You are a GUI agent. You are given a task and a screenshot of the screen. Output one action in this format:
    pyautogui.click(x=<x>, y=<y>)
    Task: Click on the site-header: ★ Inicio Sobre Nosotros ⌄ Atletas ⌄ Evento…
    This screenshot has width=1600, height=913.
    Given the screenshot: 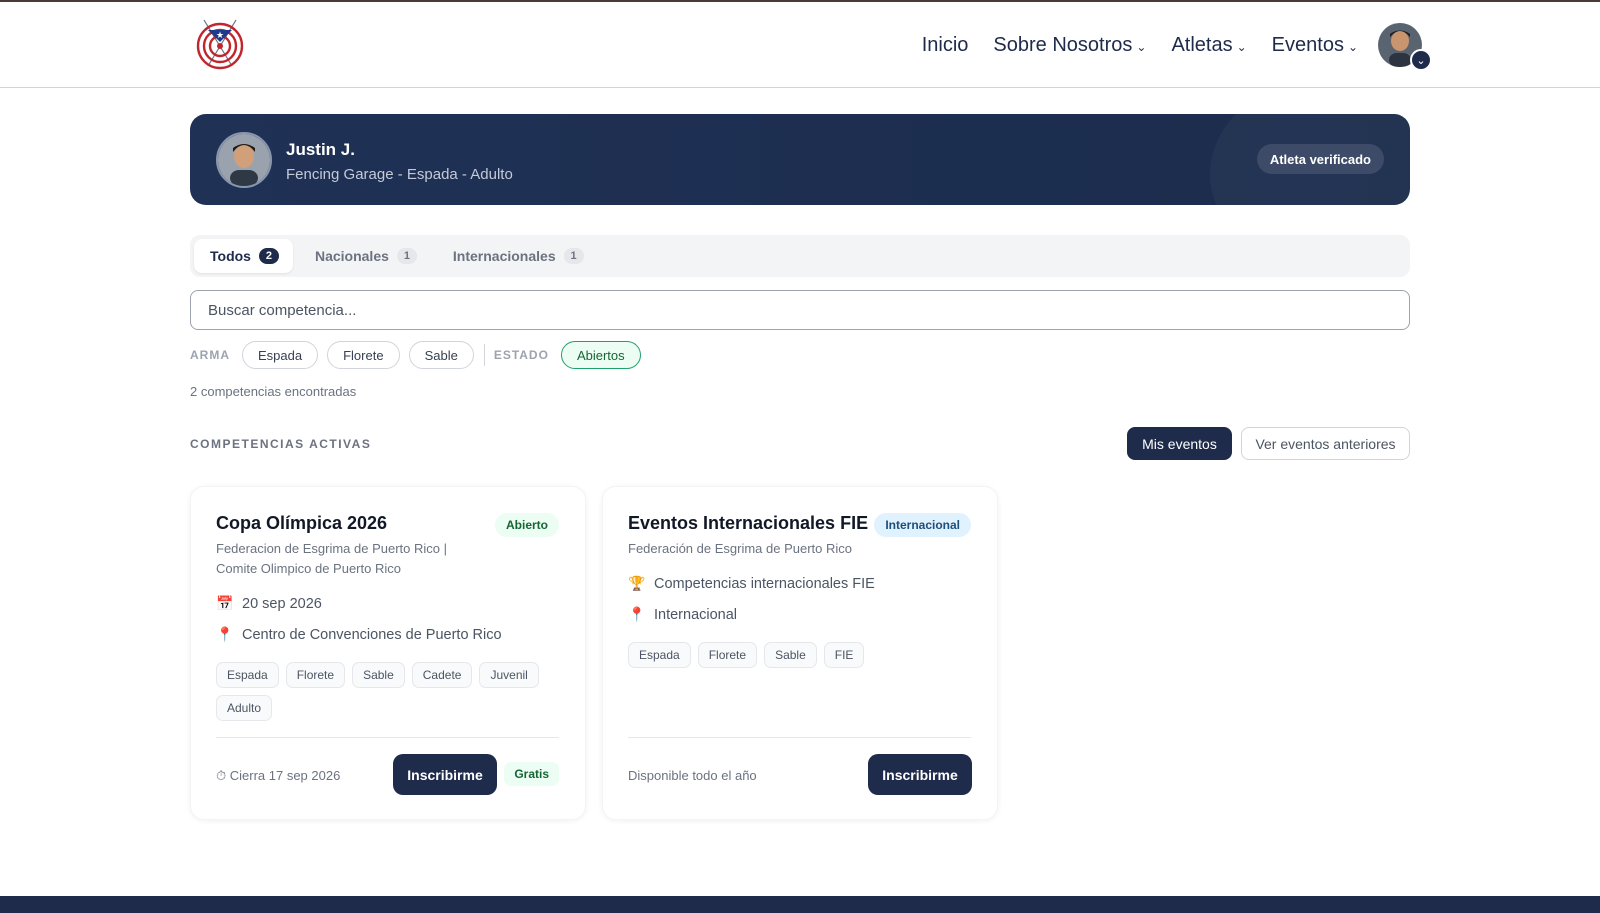 What is the action you would take?
    pyautogui.click(x=800, y=45)
    